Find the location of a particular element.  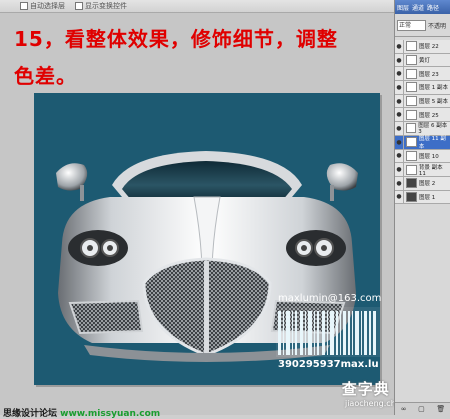

panel-tabs: 图层 通道 路径 is located at coordinates (422, 7).